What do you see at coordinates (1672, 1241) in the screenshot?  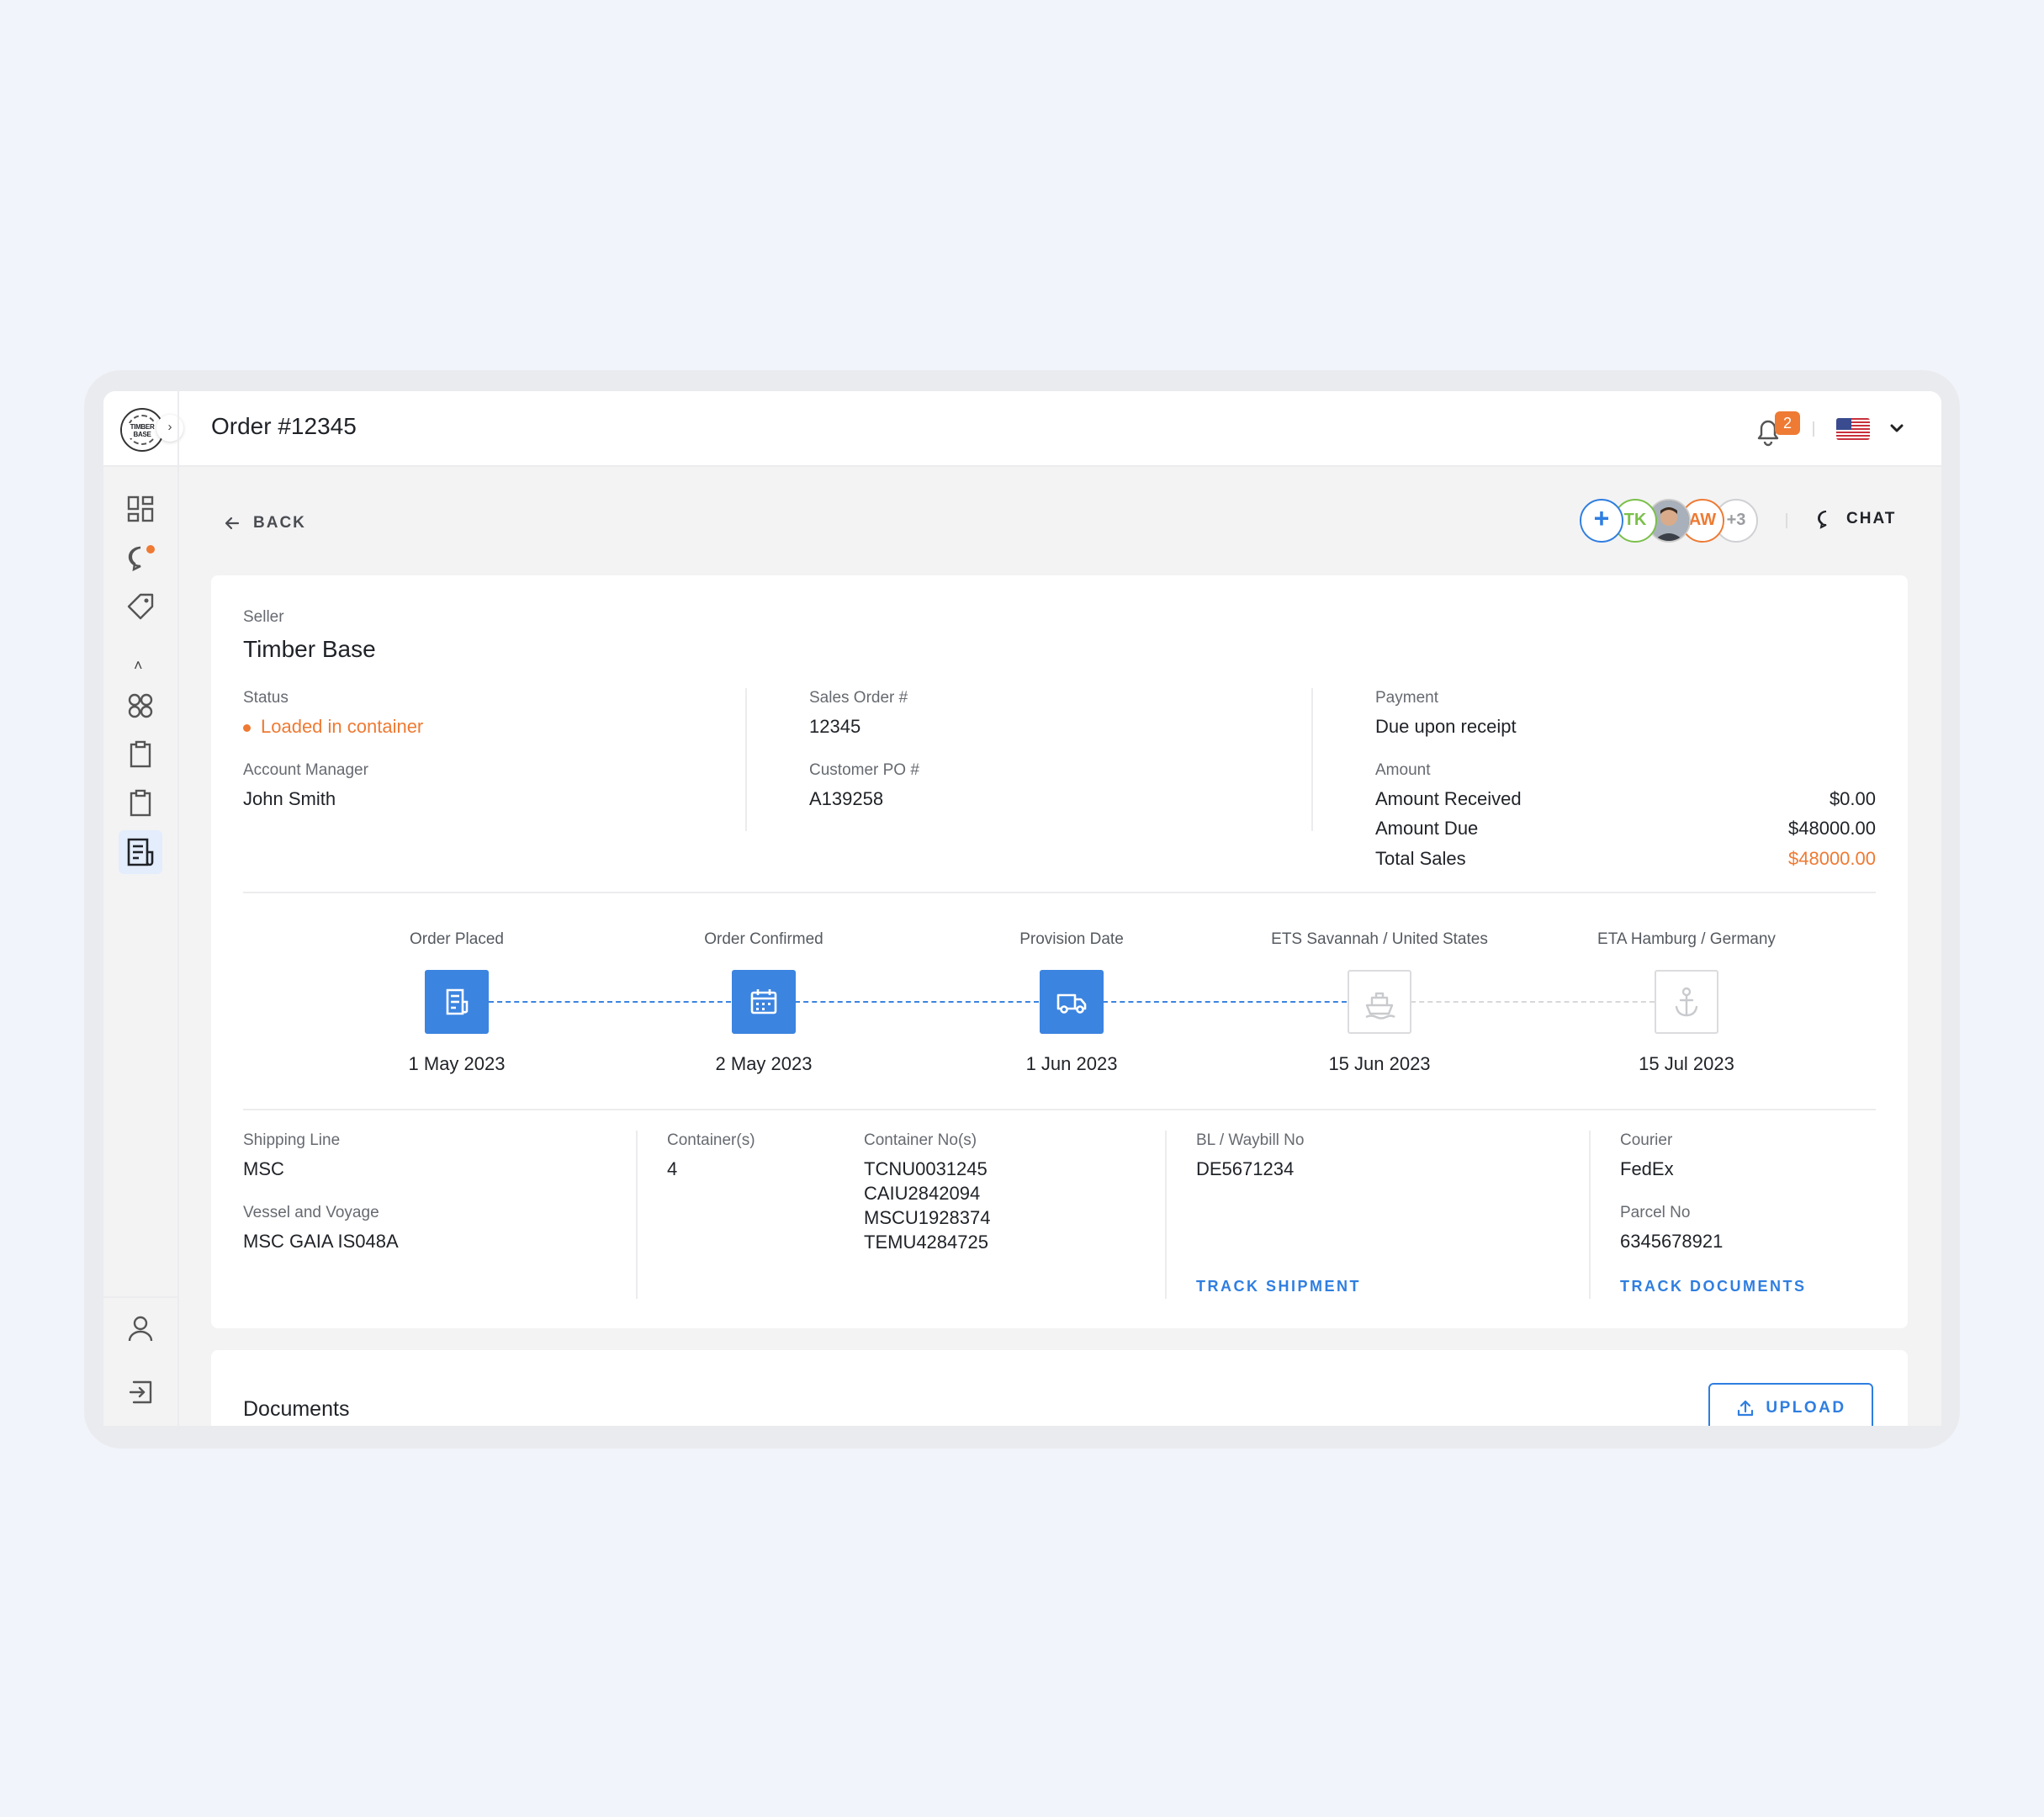 I see `parcel-value: 6345678921` at bounding box center [1672, 1241].